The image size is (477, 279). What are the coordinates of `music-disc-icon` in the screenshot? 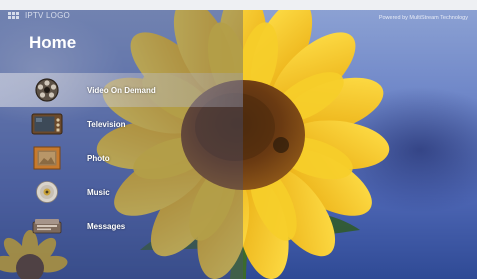 It's located at (47, 192).